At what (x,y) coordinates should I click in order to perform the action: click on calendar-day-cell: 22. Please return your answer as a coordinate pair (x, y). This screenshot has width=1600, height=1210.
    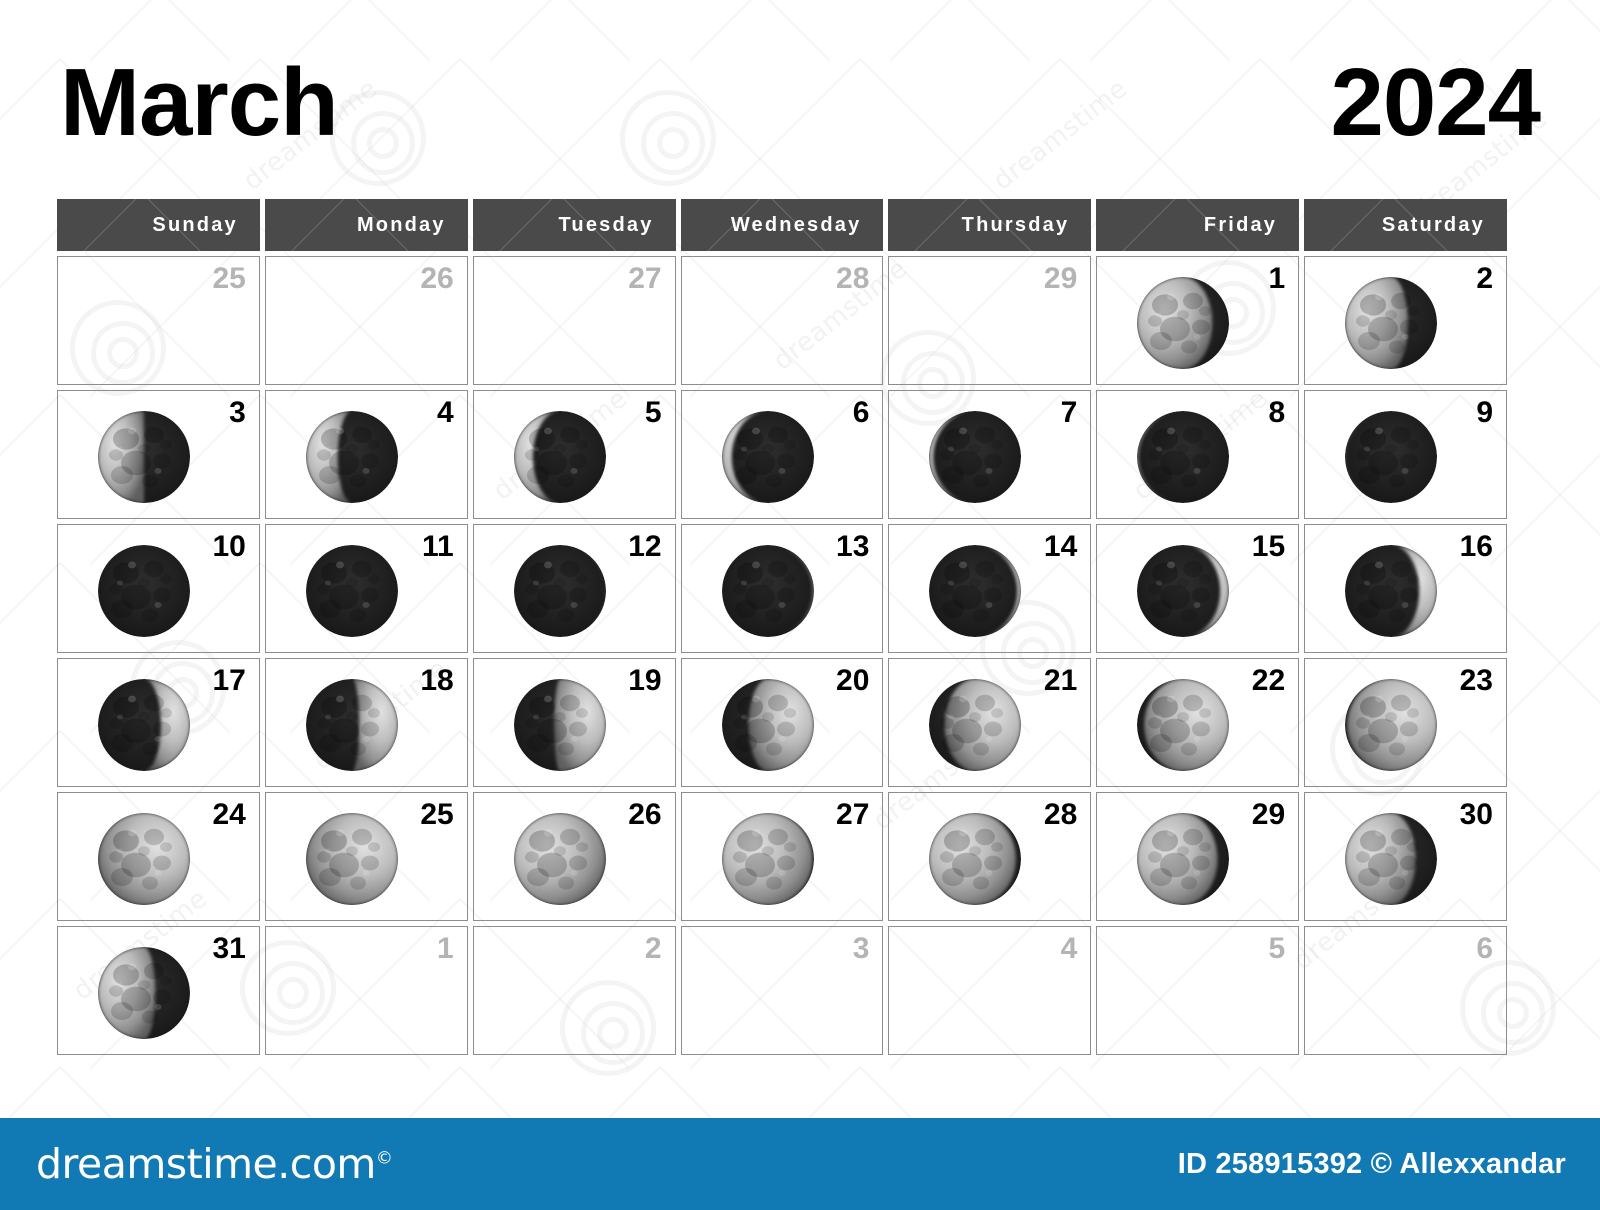
    Looking at the image, I should click on (1198, 722).